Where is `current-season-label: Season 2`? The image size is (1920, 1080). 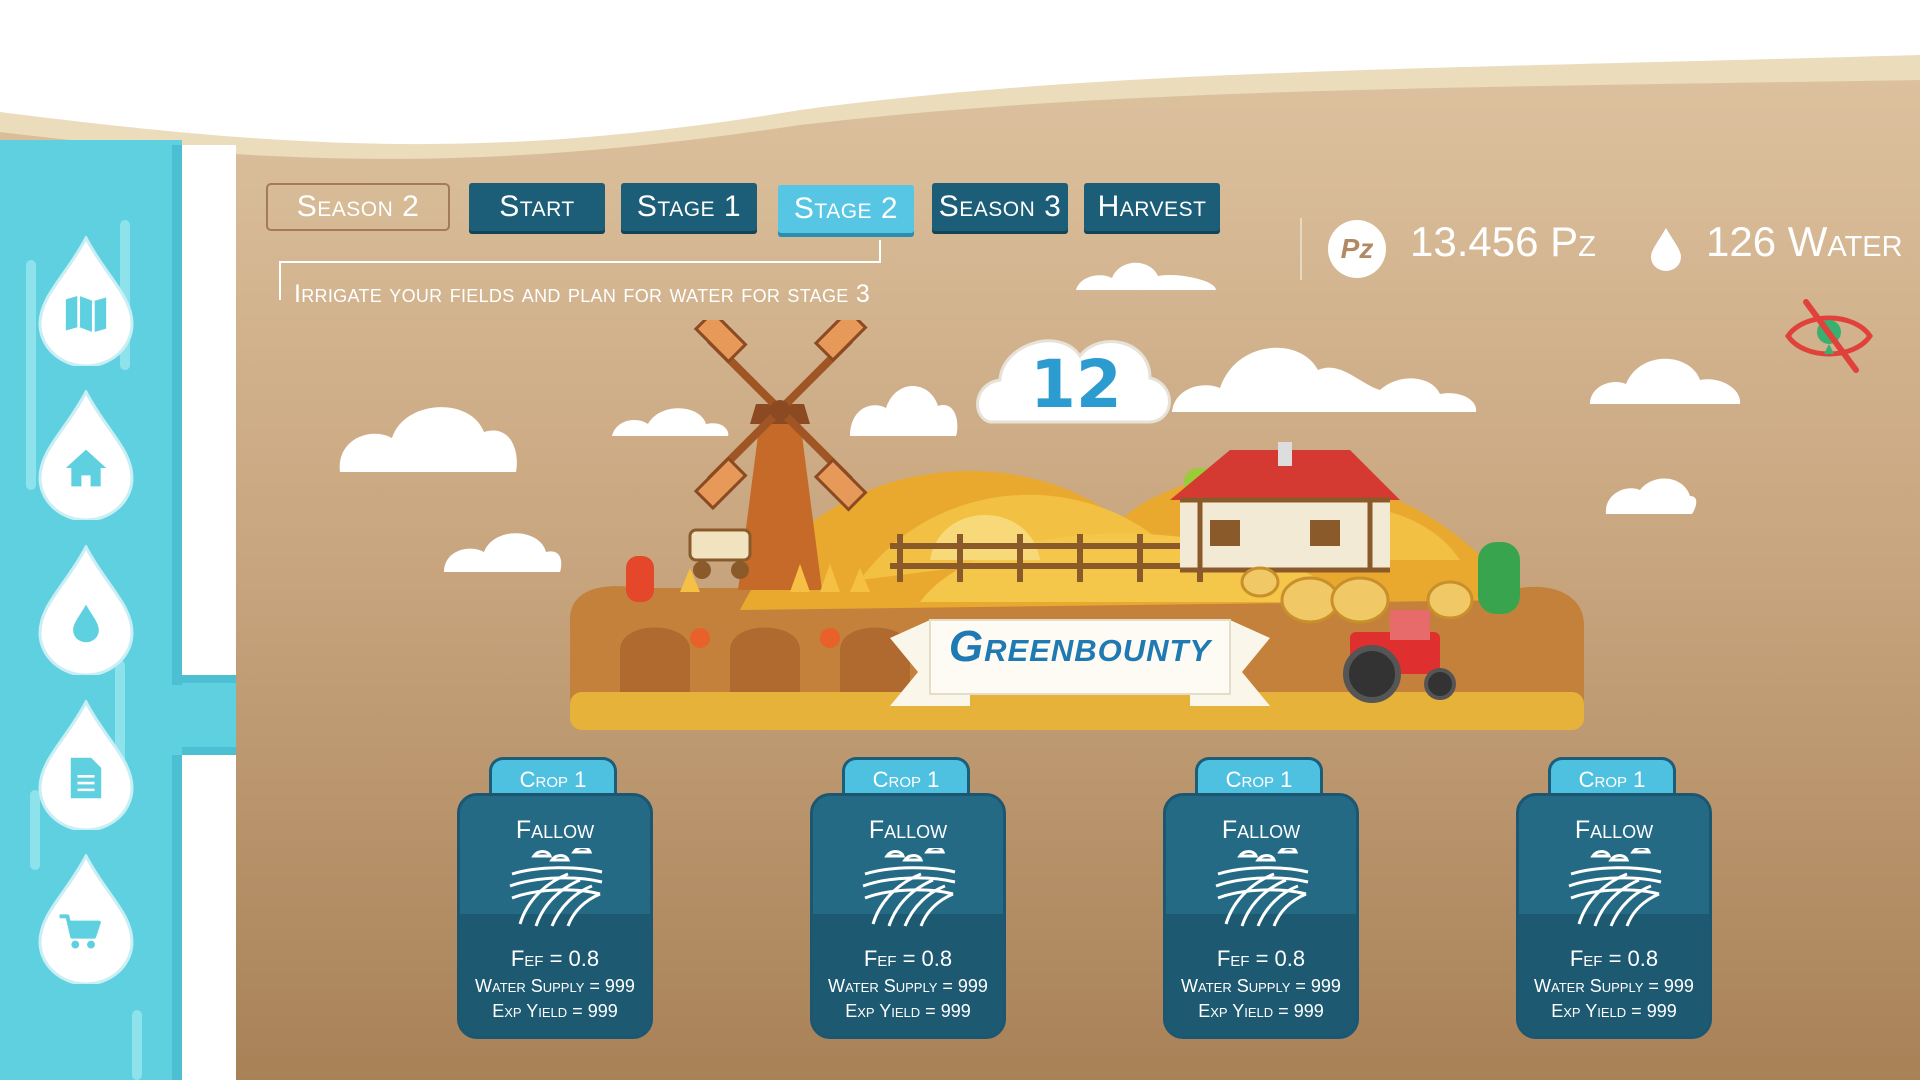 current-season-label: Season 2 is located at coordinates (358, 207).